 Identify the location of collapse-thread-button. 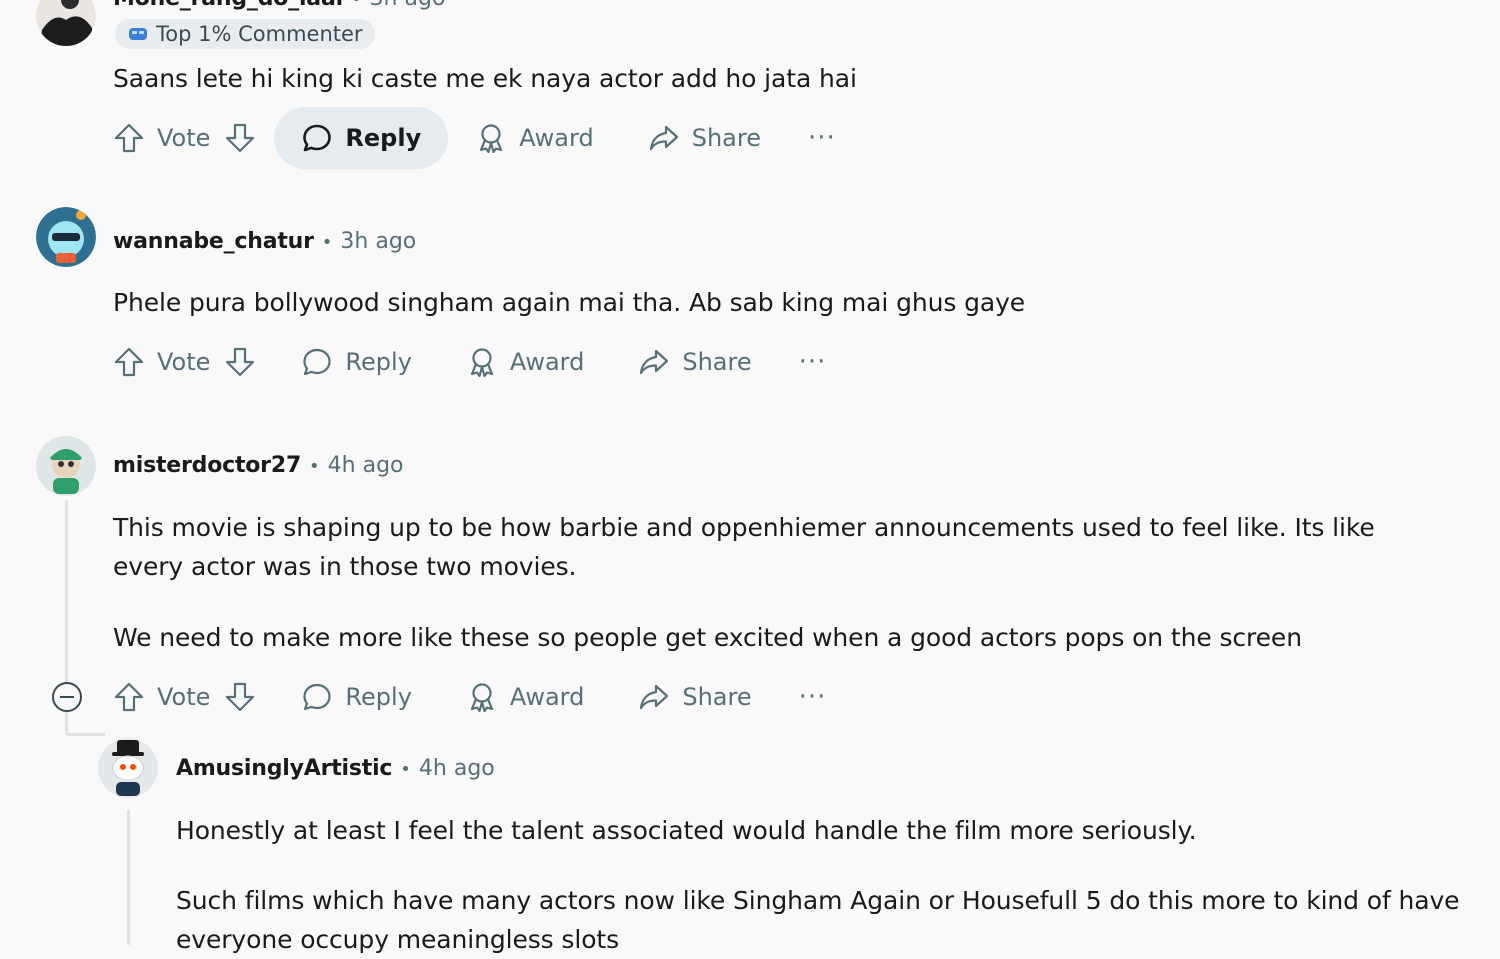
(67, 697).